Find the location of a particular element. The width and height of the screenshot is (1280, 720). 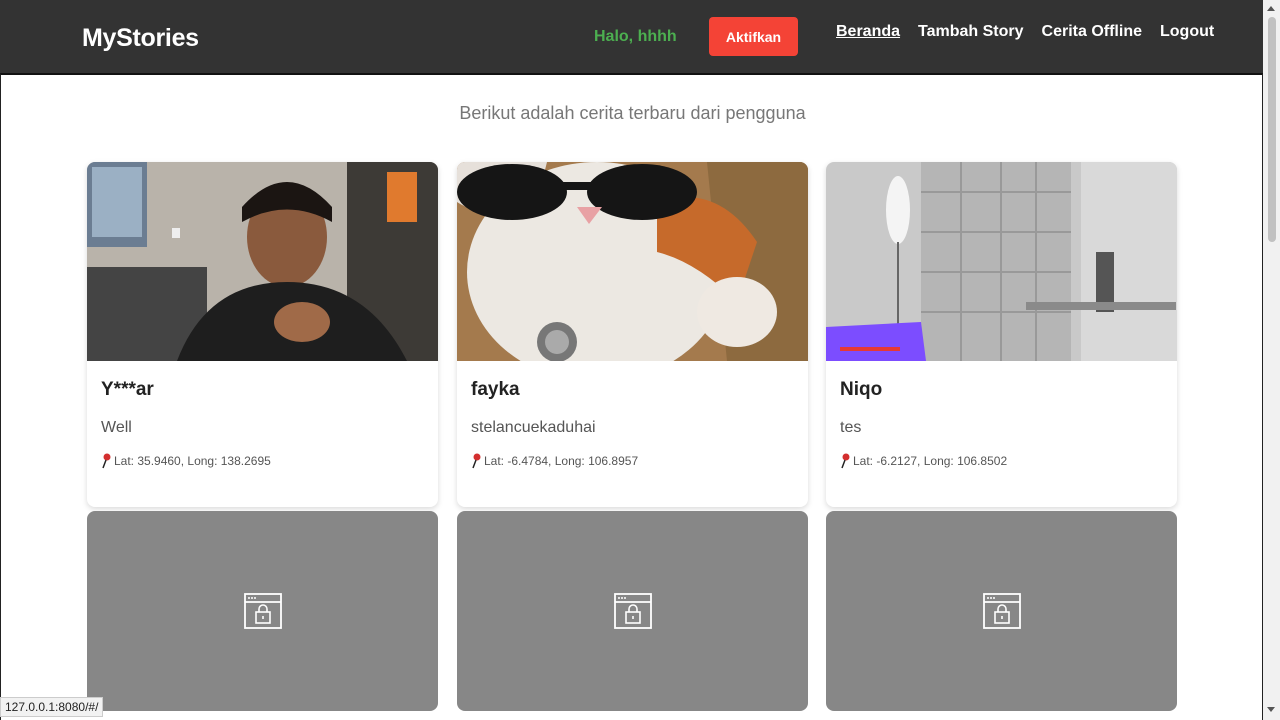

scroll-up-arrow-icon is located at coordinates (1271, 8).